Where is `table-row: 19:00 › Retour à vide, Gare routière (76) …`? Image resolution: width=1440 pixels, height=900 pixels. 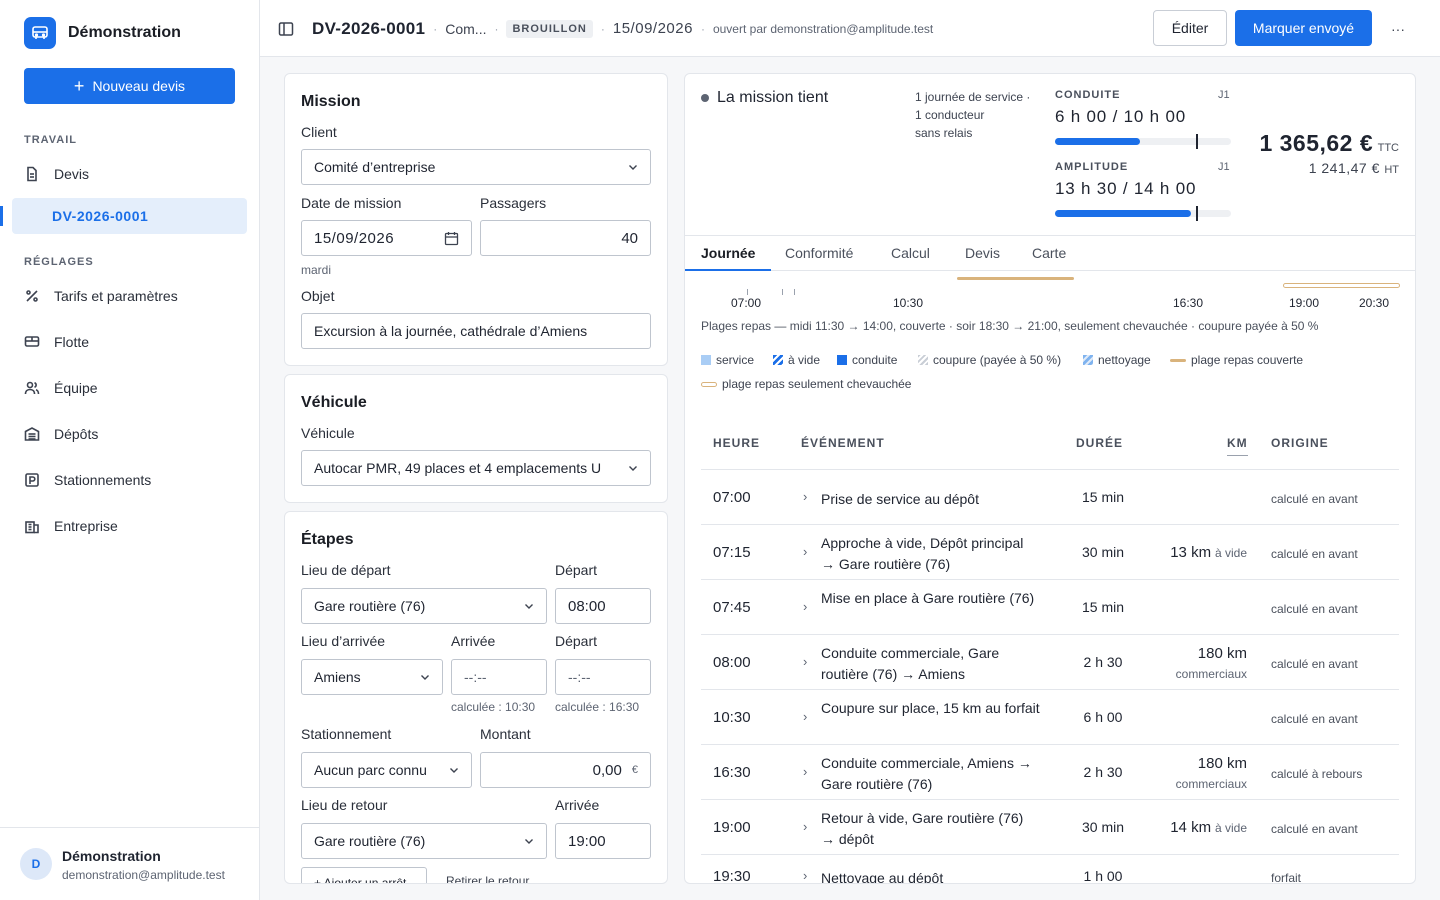 table-row: 19:00 › Retour à vide, Gare routière (76) … is located at coordinates (1050, 826).